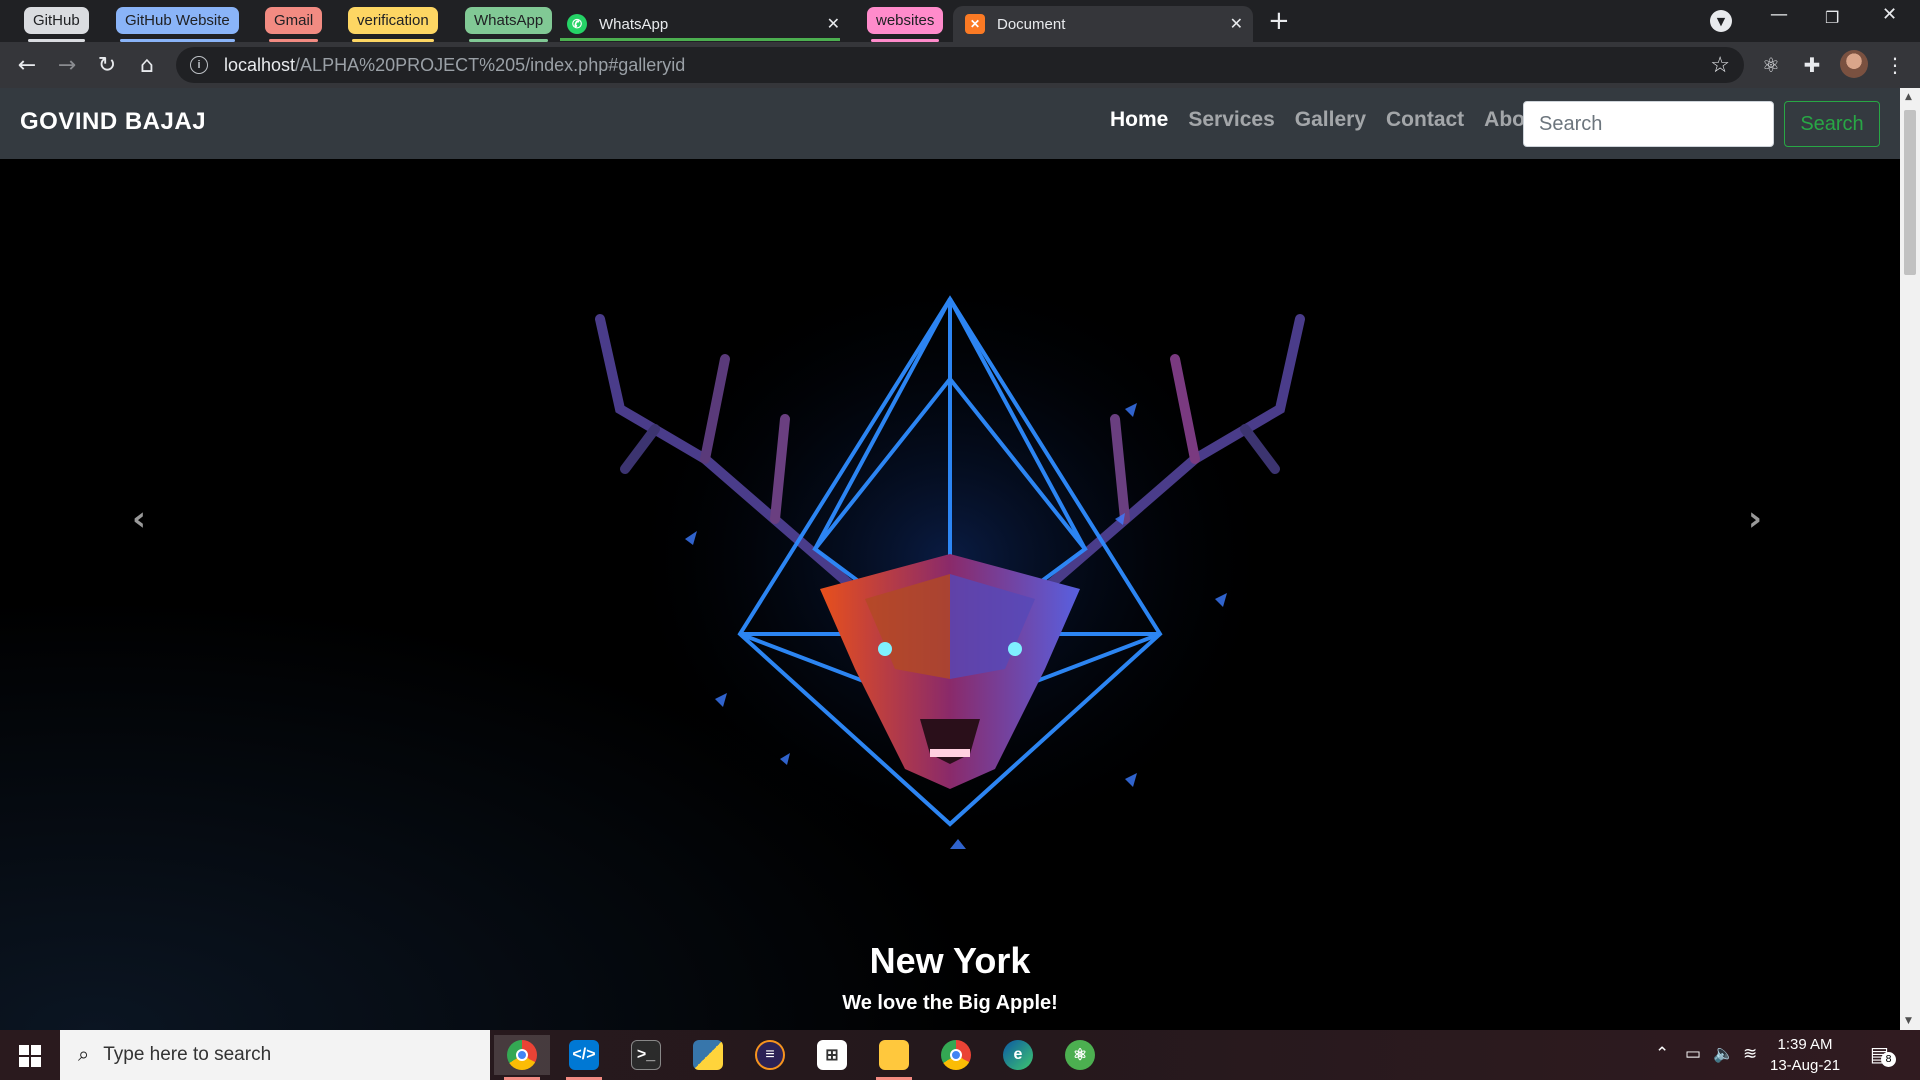 The width and height of the screenshot is (1920, 1080). I want to click on taskbar-store: ⊞, so click(832, 1055).